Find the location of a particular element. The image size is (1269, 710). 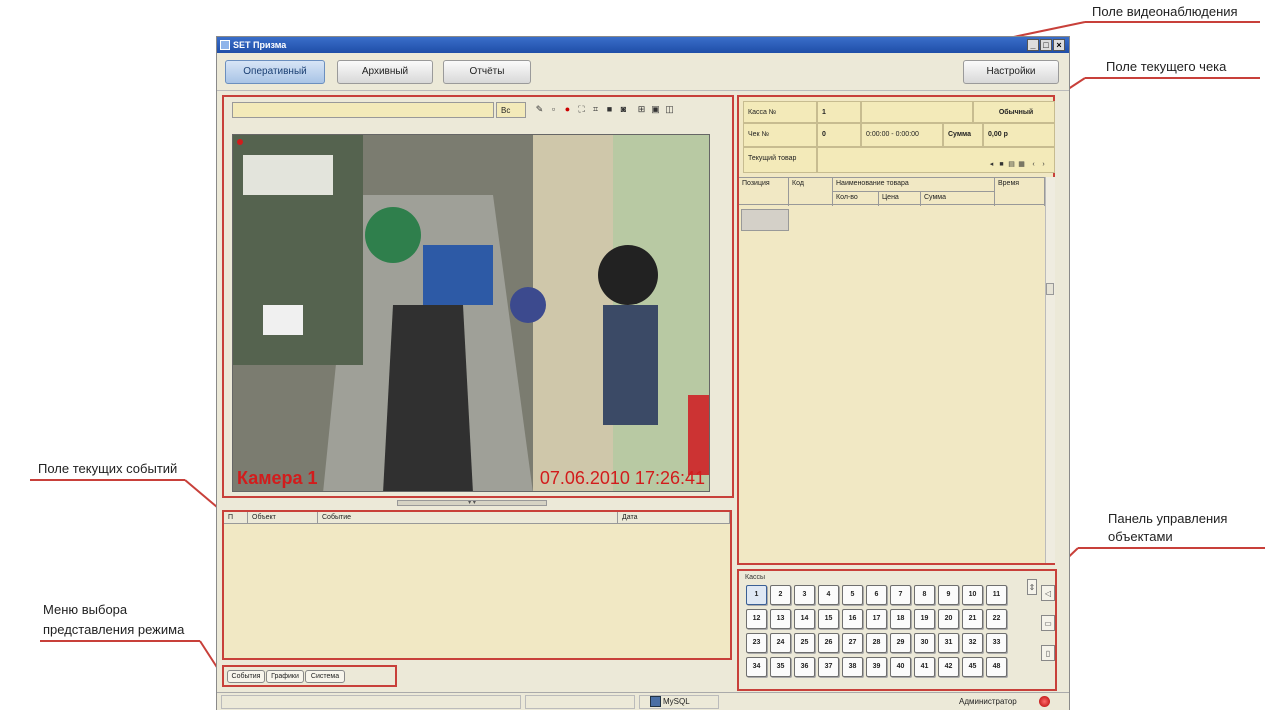

object-tool-2-icon: ▭ is located at coordinates (1048, 623).